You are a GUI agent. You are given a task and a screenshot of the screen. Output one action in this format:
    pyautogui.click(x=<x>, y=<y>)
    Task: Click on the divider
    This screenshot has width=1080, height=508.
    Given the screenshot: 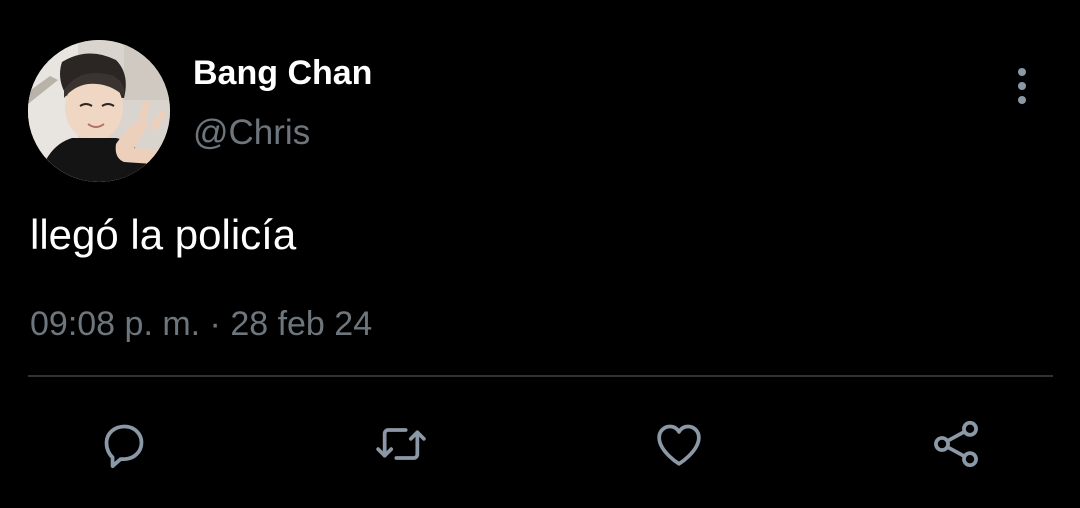 What is the action you would take?
    pyautogui.click(x=540, y=376)
    